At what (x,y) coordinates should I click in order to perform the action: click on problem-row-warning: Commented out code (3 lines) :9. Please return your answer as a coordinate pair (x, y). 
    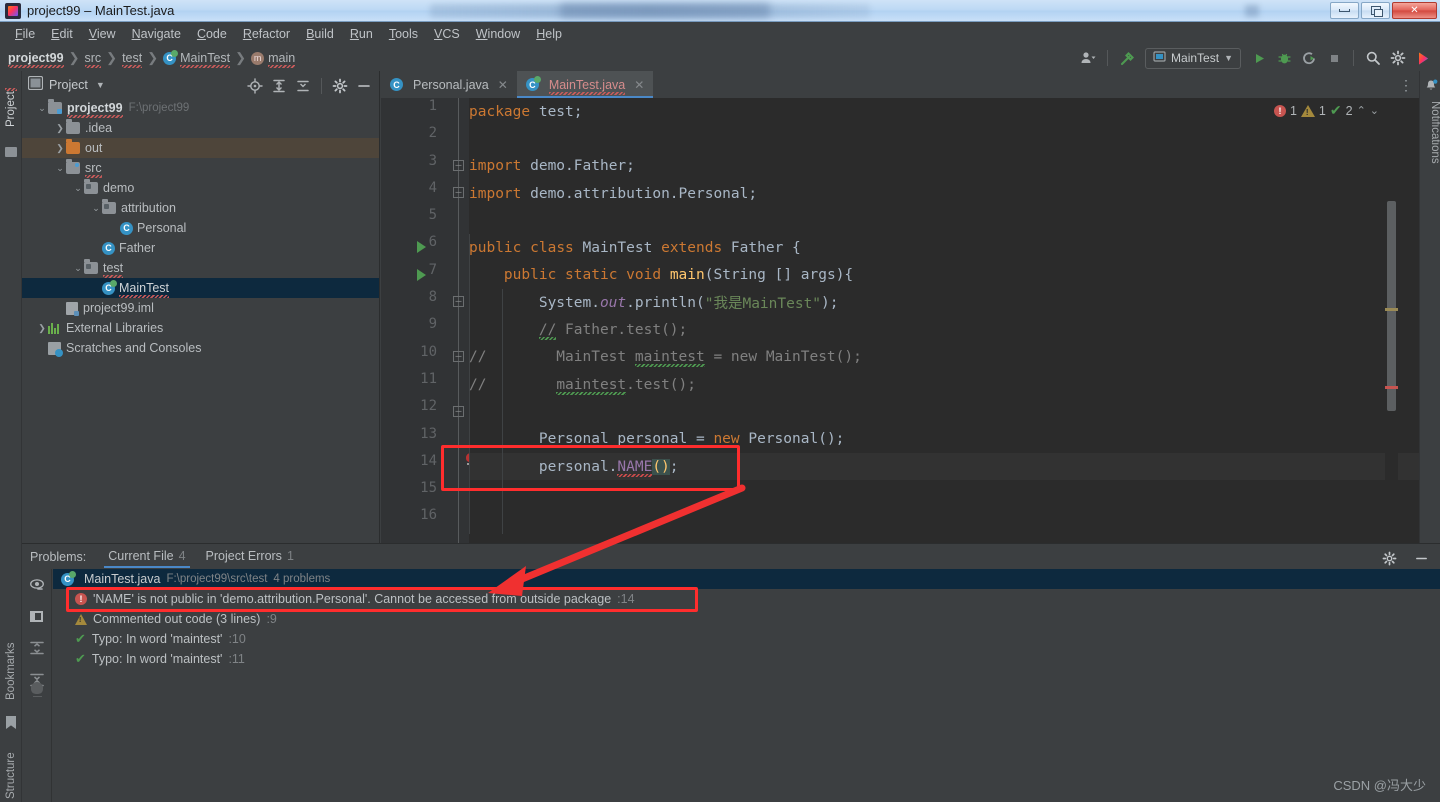
    Looking at the image, I should click on (746, 619).